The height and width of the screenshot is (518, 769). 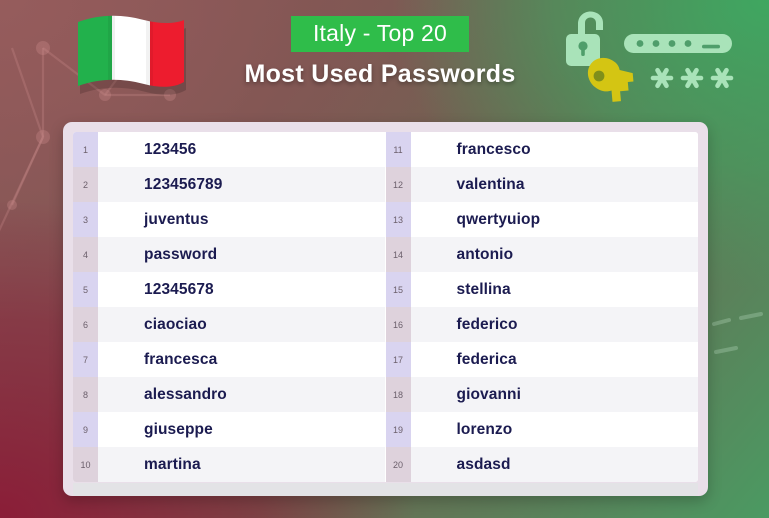 What do you see at coordinates (85, 464) in the screenshot?
I see `rank-label: 10` at bounding box center [85, 464].